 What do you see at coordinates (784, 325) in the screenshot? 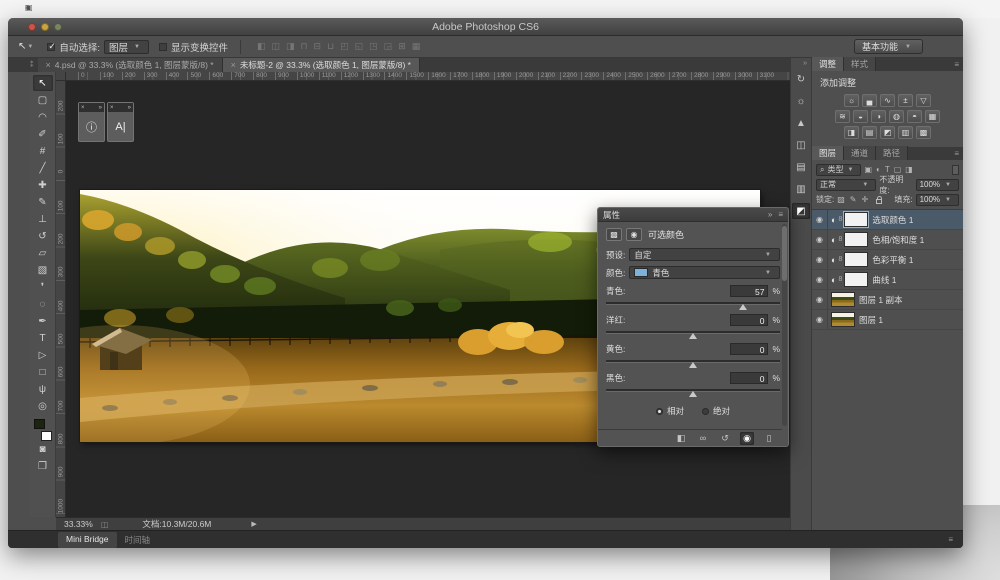
I see `properties-scrollbar` at bounding box center [784, 325].